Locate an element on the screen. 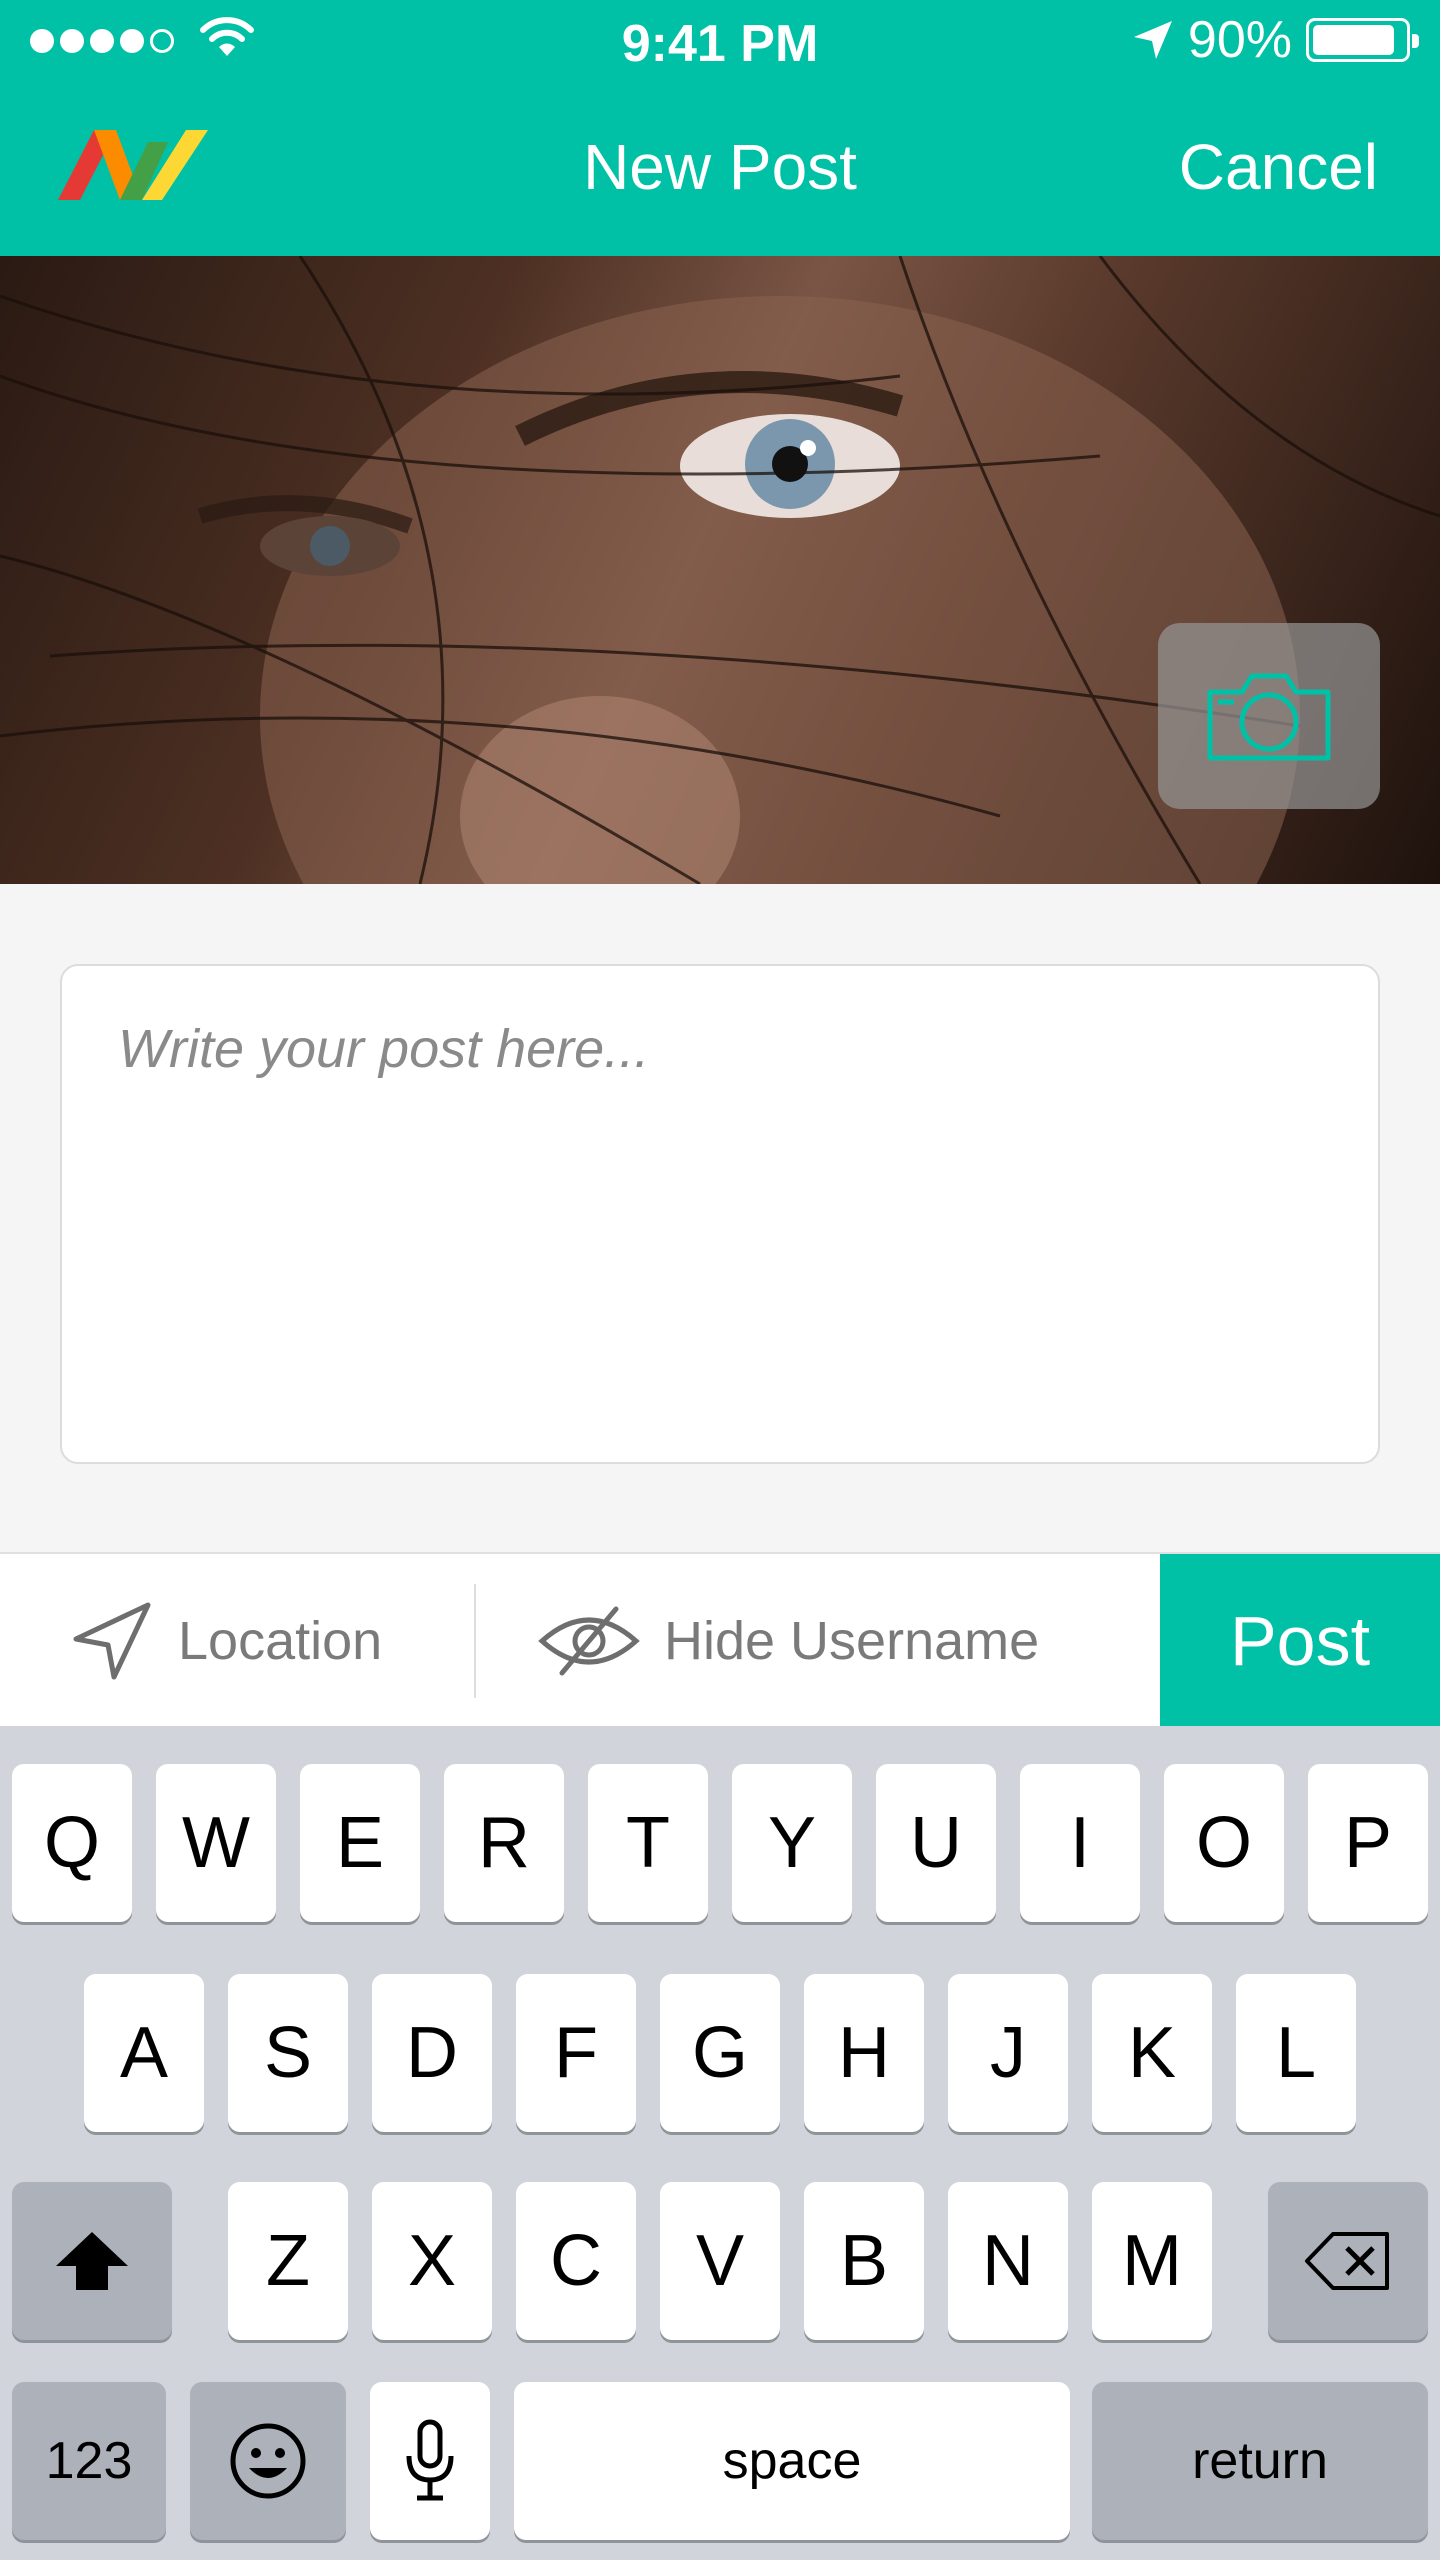 The width and height of the screenshot is (1440, 2560). key-h: H is located at coordinates (864, 2053).